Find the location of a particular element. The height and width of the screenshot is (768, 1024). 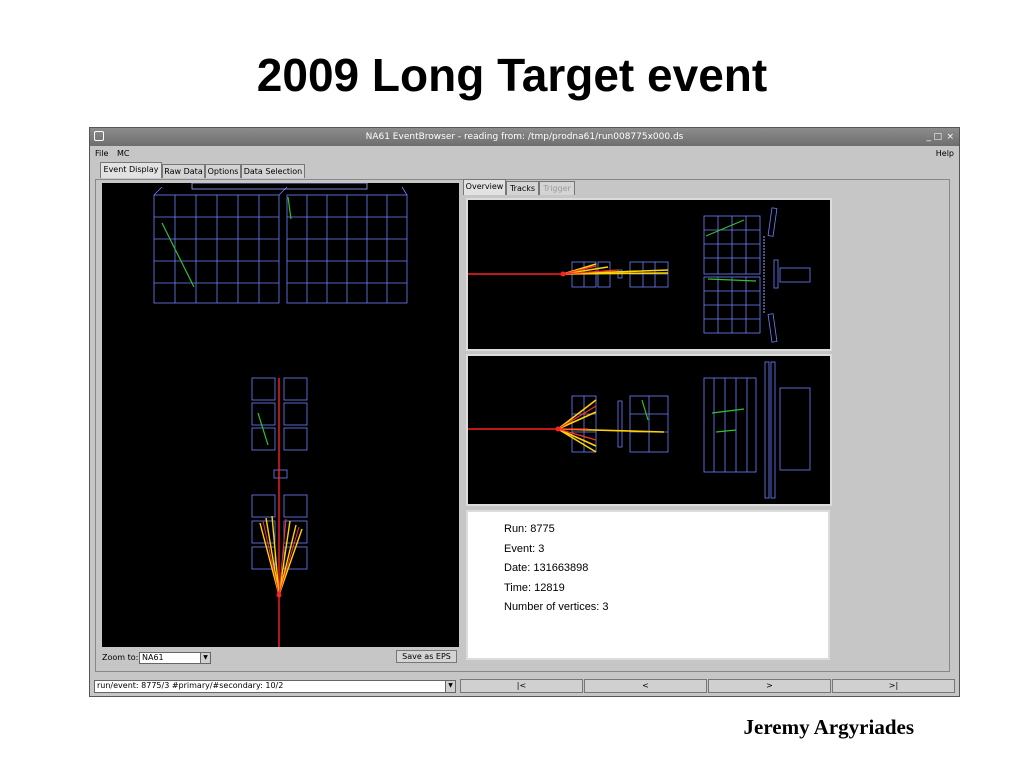

tab-trigger: Trigger is located at coordinates (557, 188).